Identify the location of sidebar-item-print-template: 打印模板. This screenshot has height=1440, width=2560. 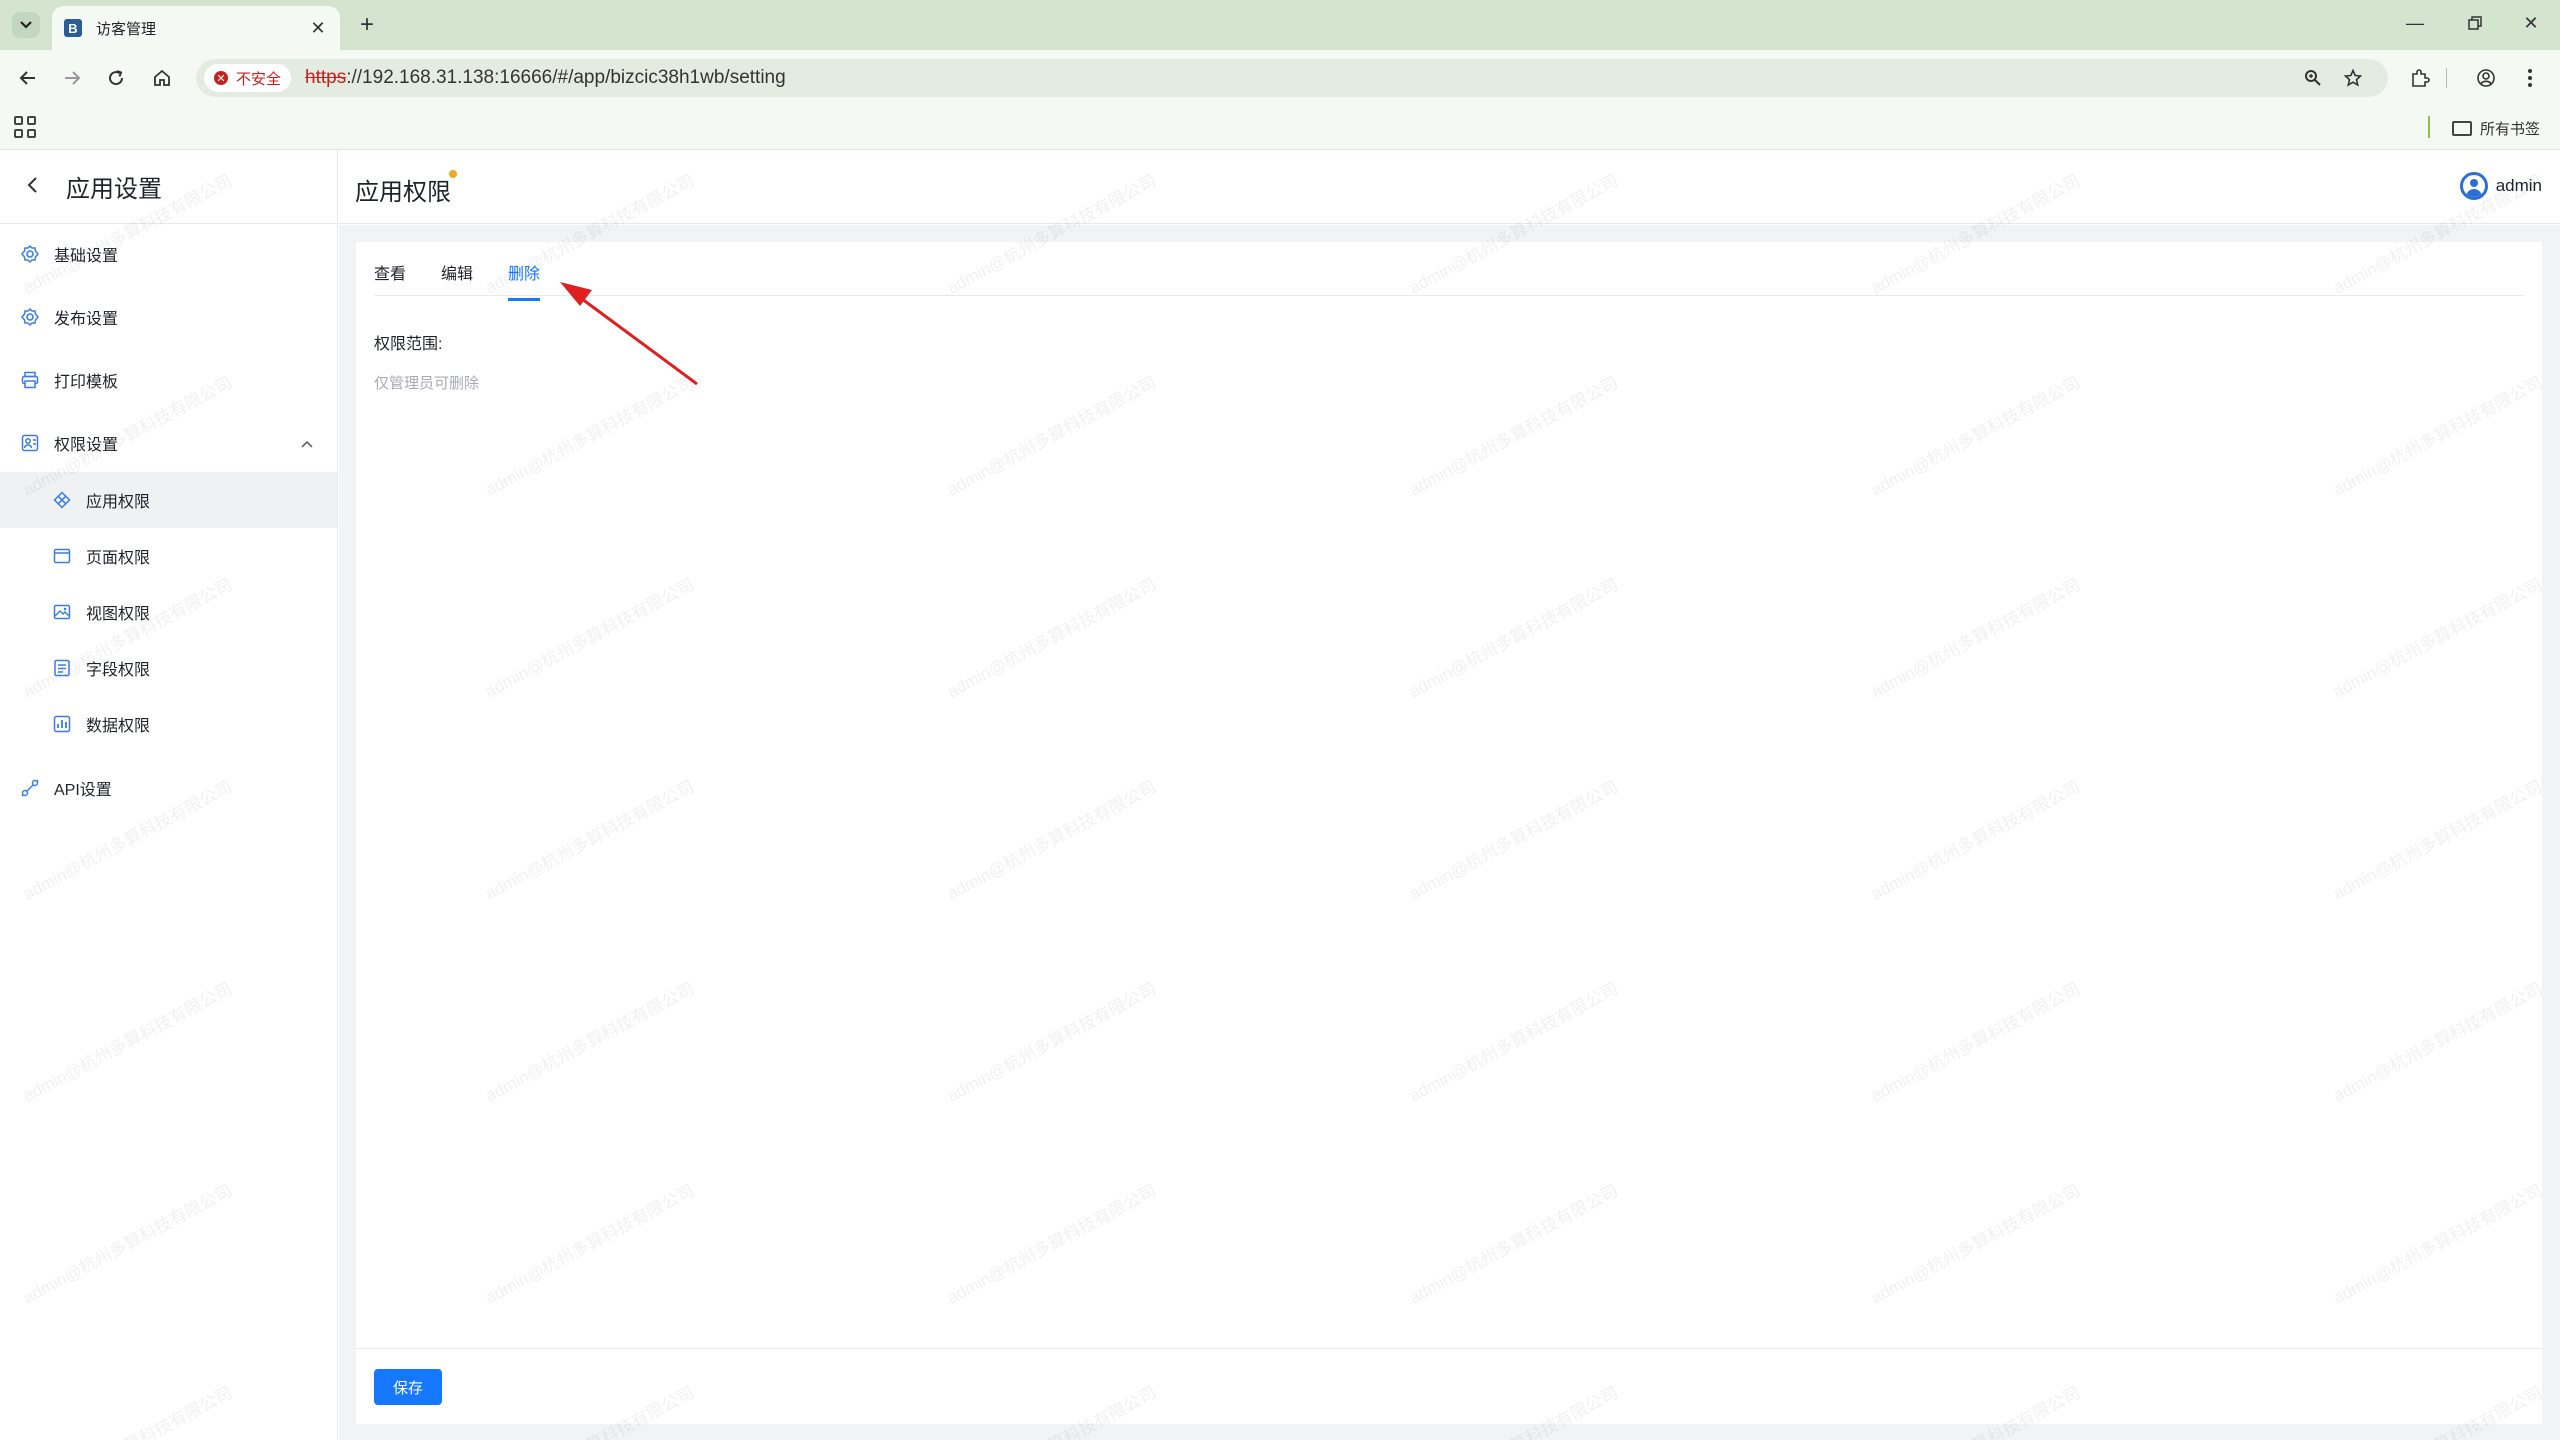
(168, 380).